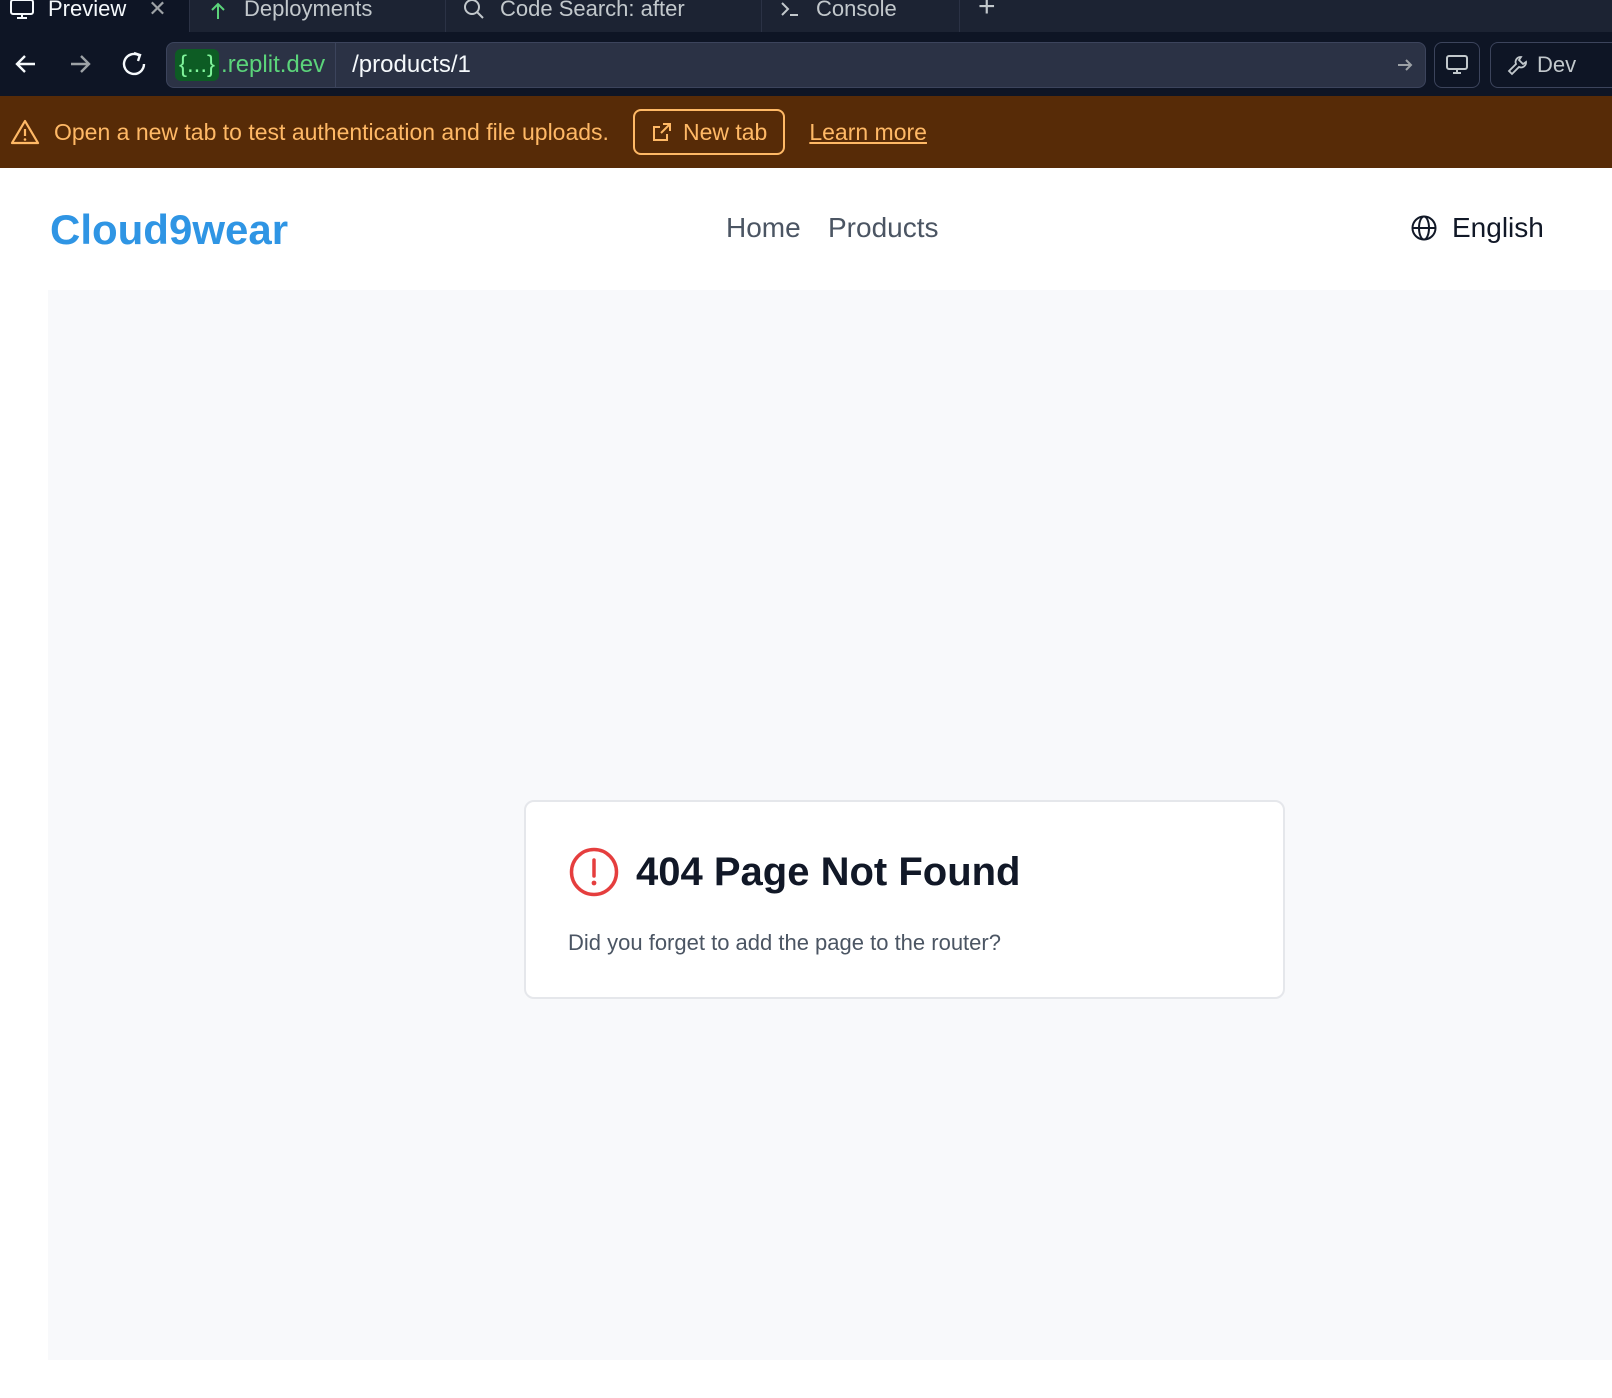  Describe the element at coordinates (790, 11) in the screenshot. I see `terminal-icon` at that location.